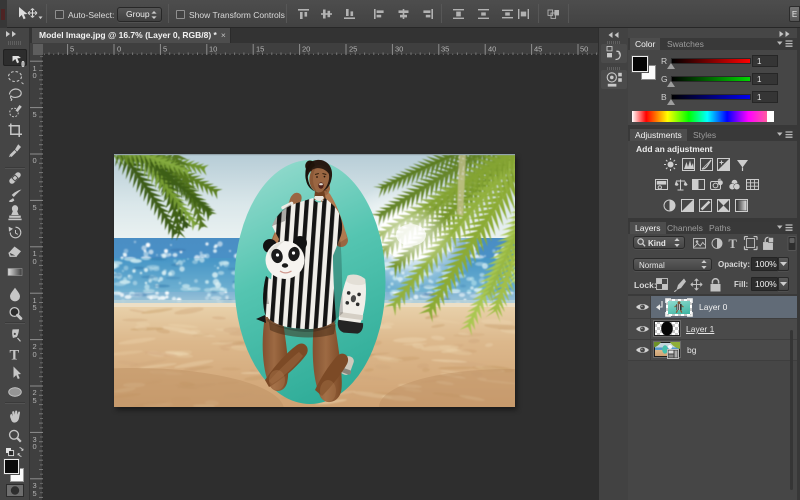  I want to click on svg-text: 15, so click(260, 49).